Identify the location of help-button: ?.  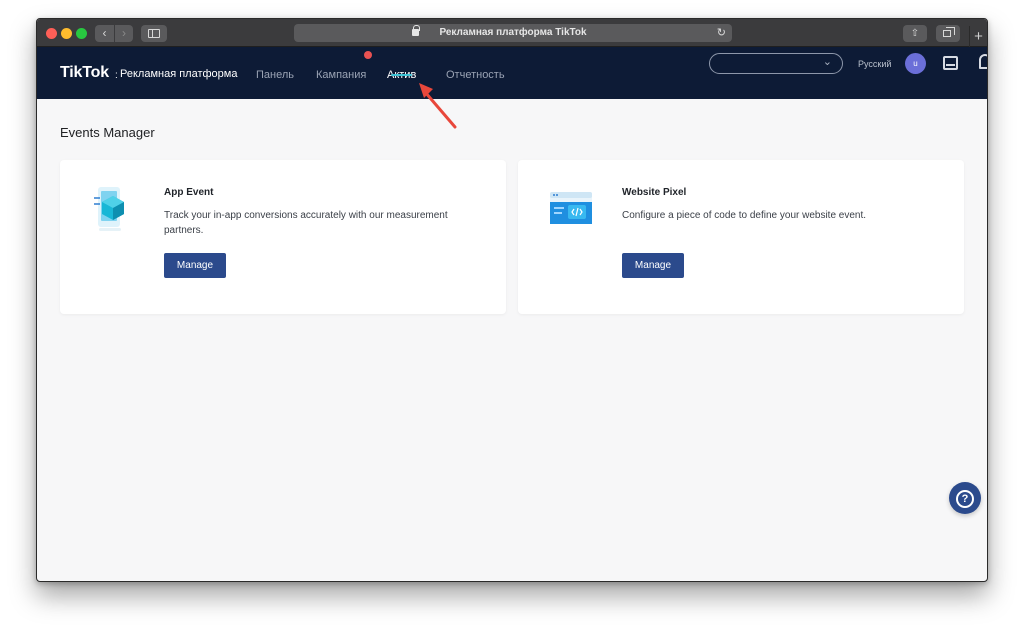
(965, 498).